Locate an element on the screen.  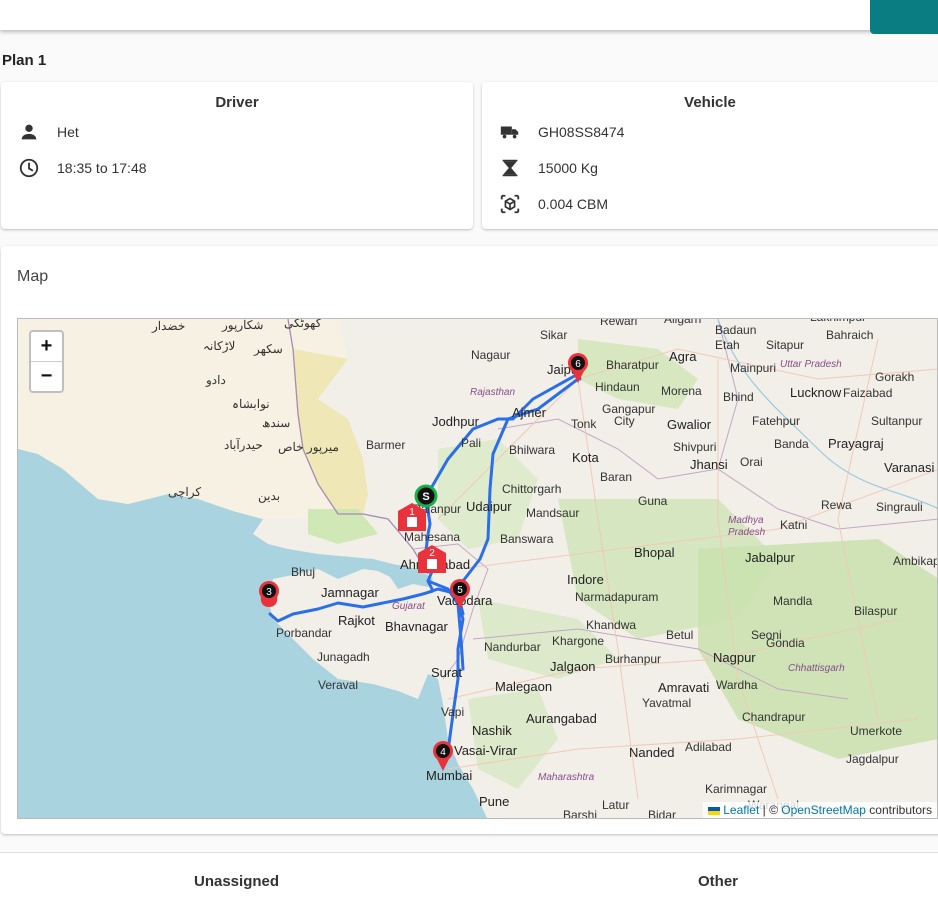
osm-link: OpenStreetMap is located at coordinates (823, 810).